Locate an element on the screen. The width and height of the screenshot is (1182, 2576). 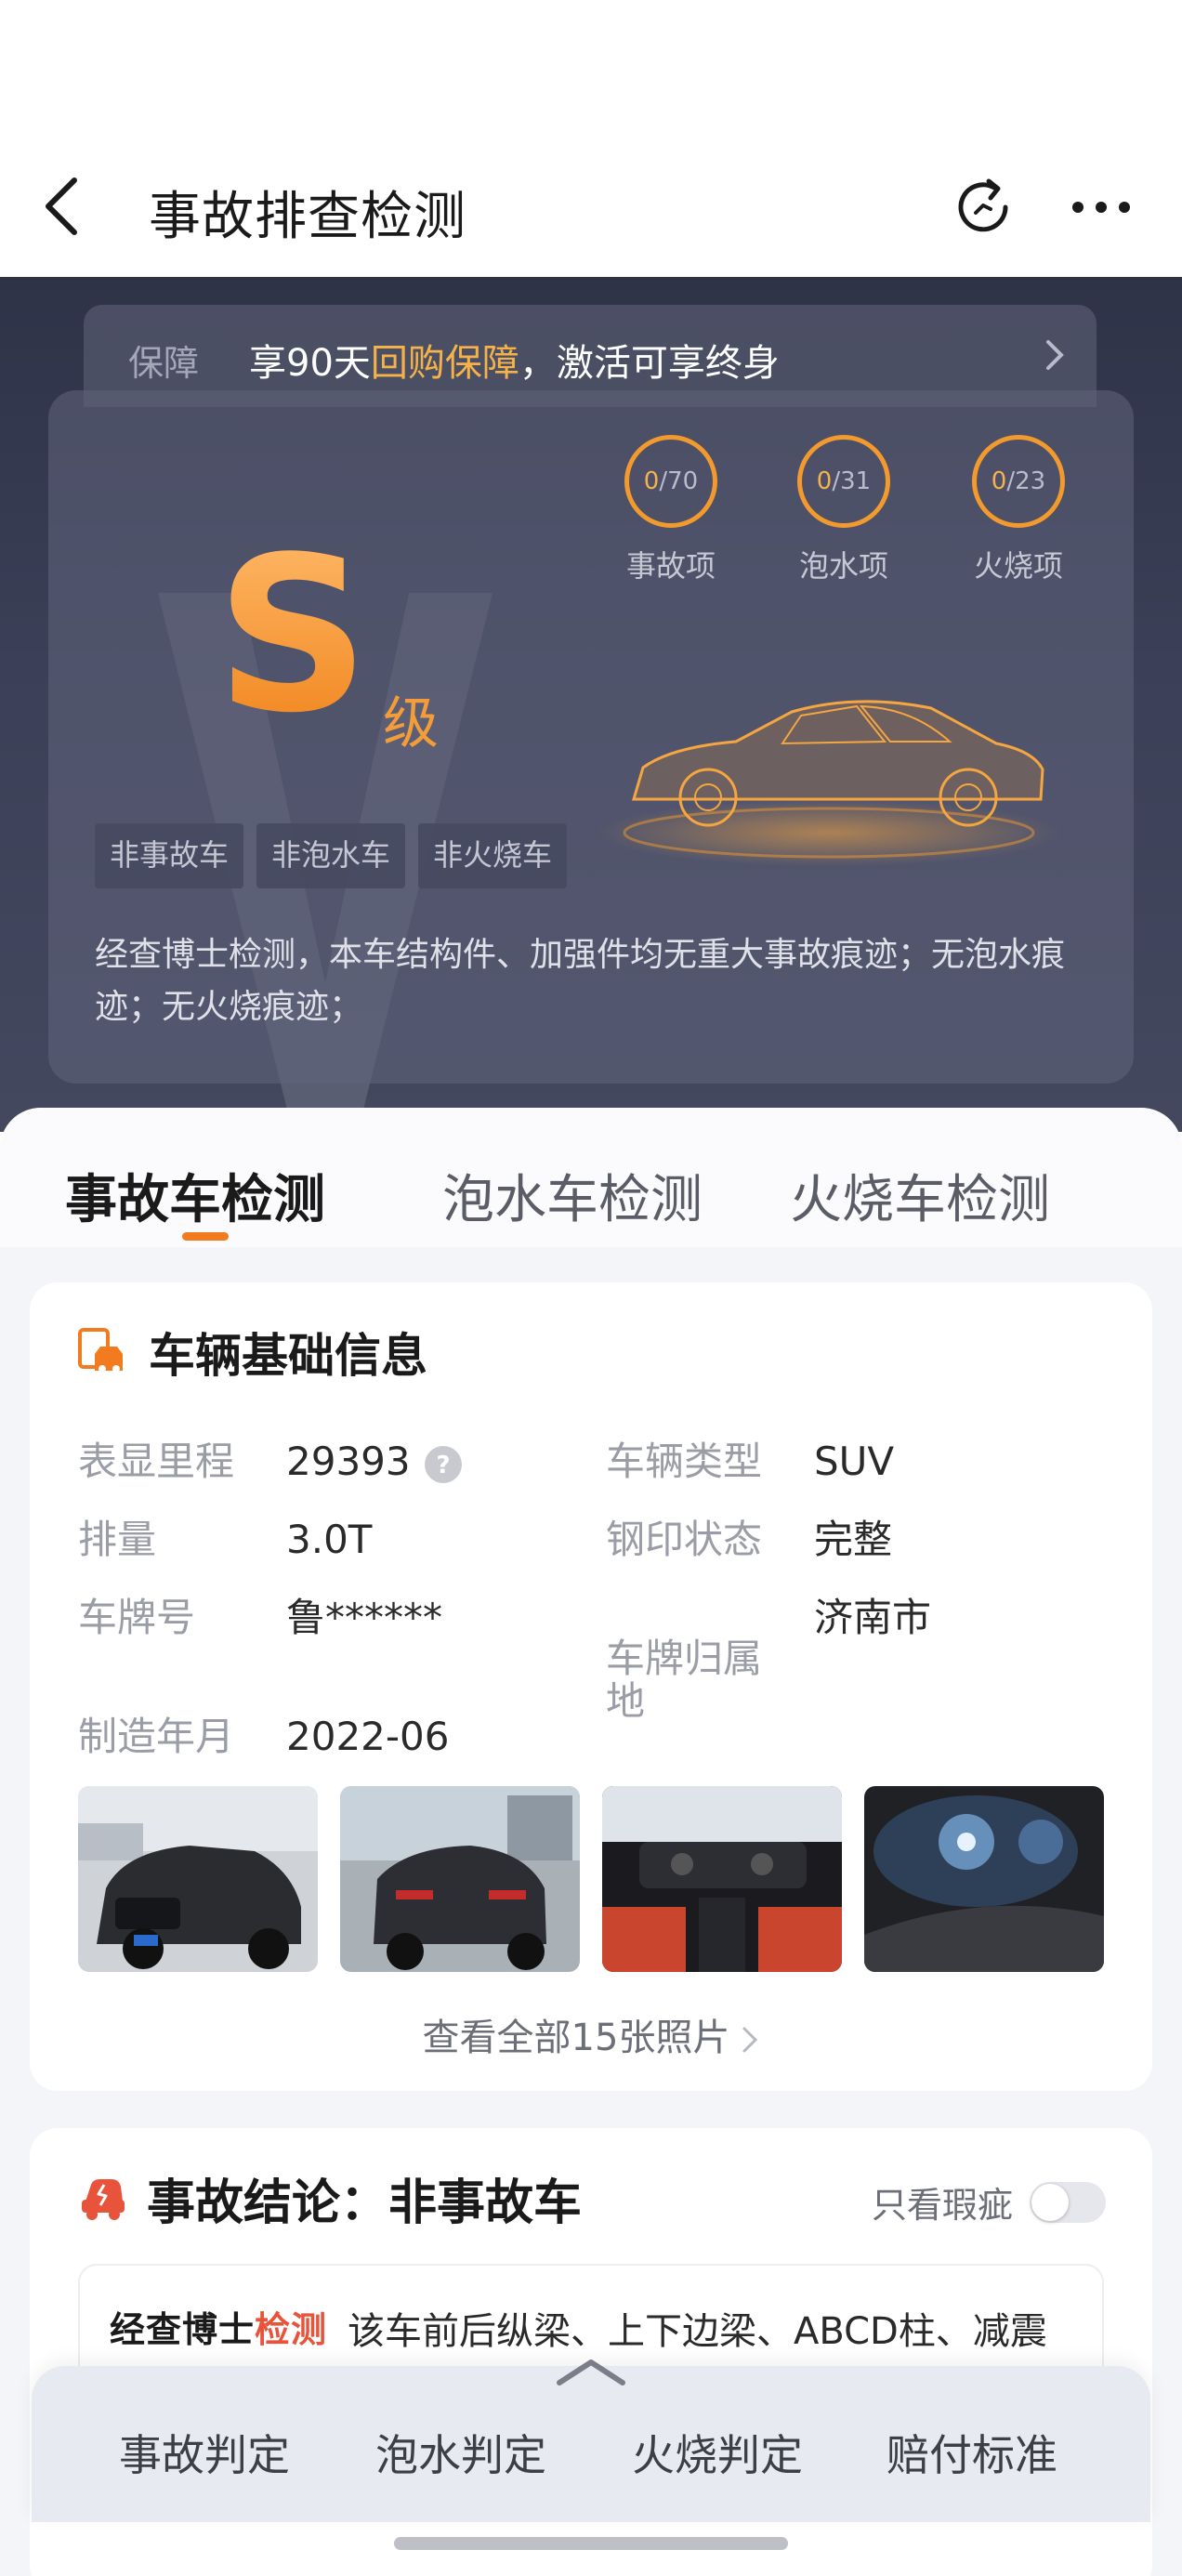
chevron-up-icon is located at coordinates (591, 2371).